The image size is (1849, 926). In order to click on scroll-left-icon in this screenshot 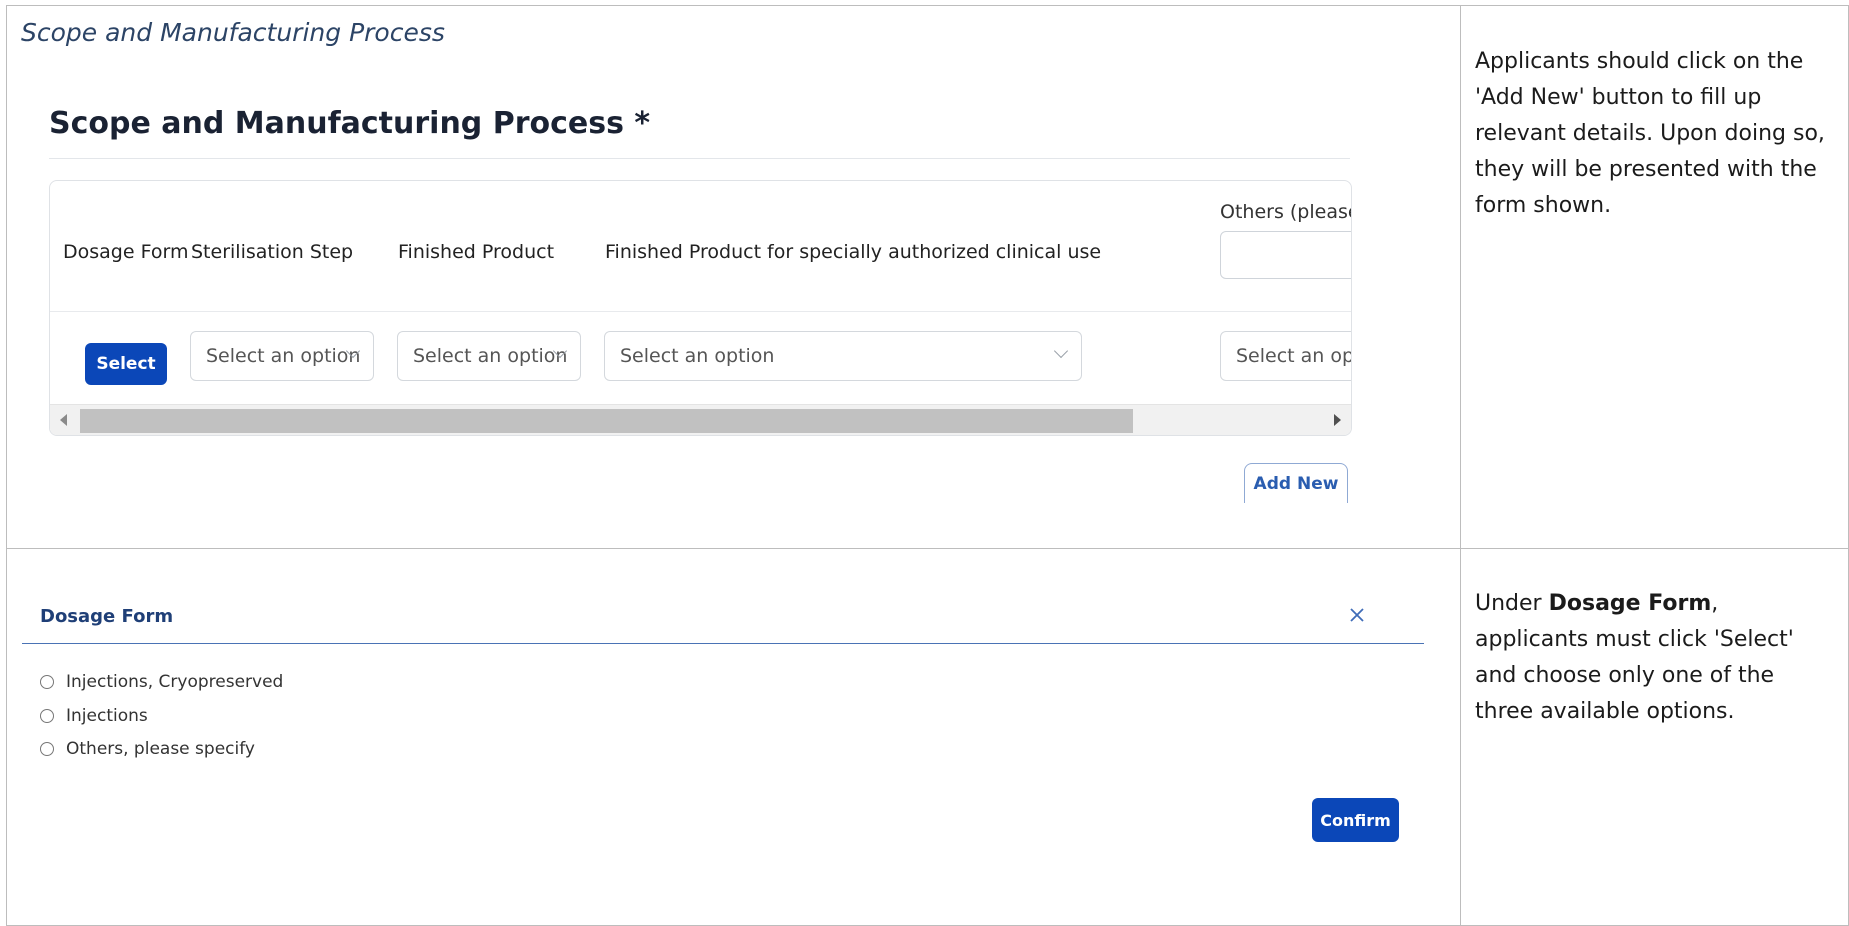, I will do `click(63, 420)`.